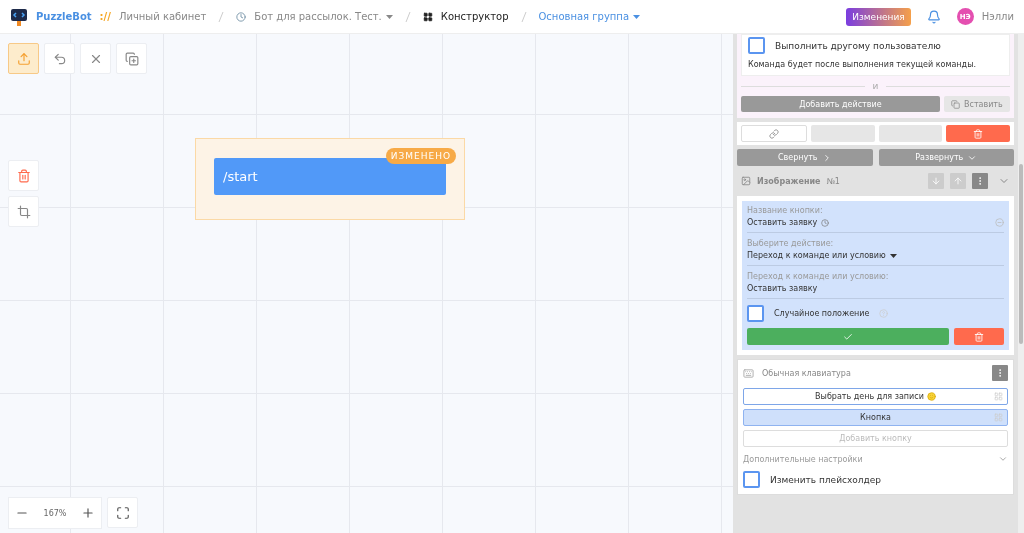  Describe the element at coordinates (910, 133) in the screenshot. I see `blank-button` at that location.